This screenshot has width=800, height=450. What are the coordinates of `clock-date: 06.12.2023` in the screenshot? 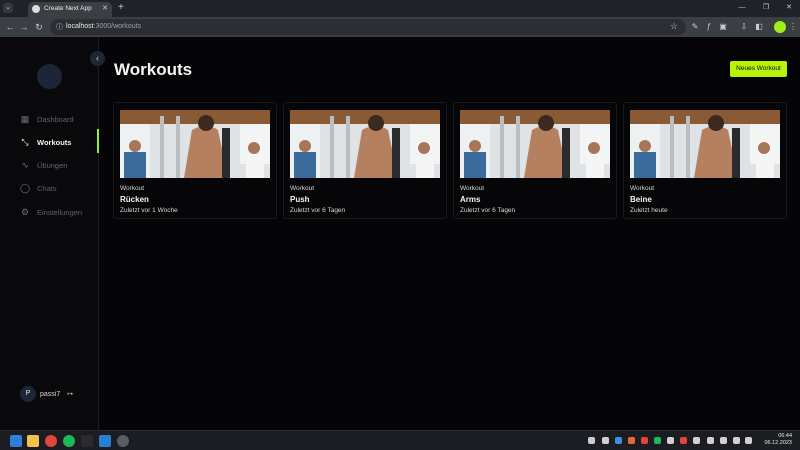 It's located at (778, 443).